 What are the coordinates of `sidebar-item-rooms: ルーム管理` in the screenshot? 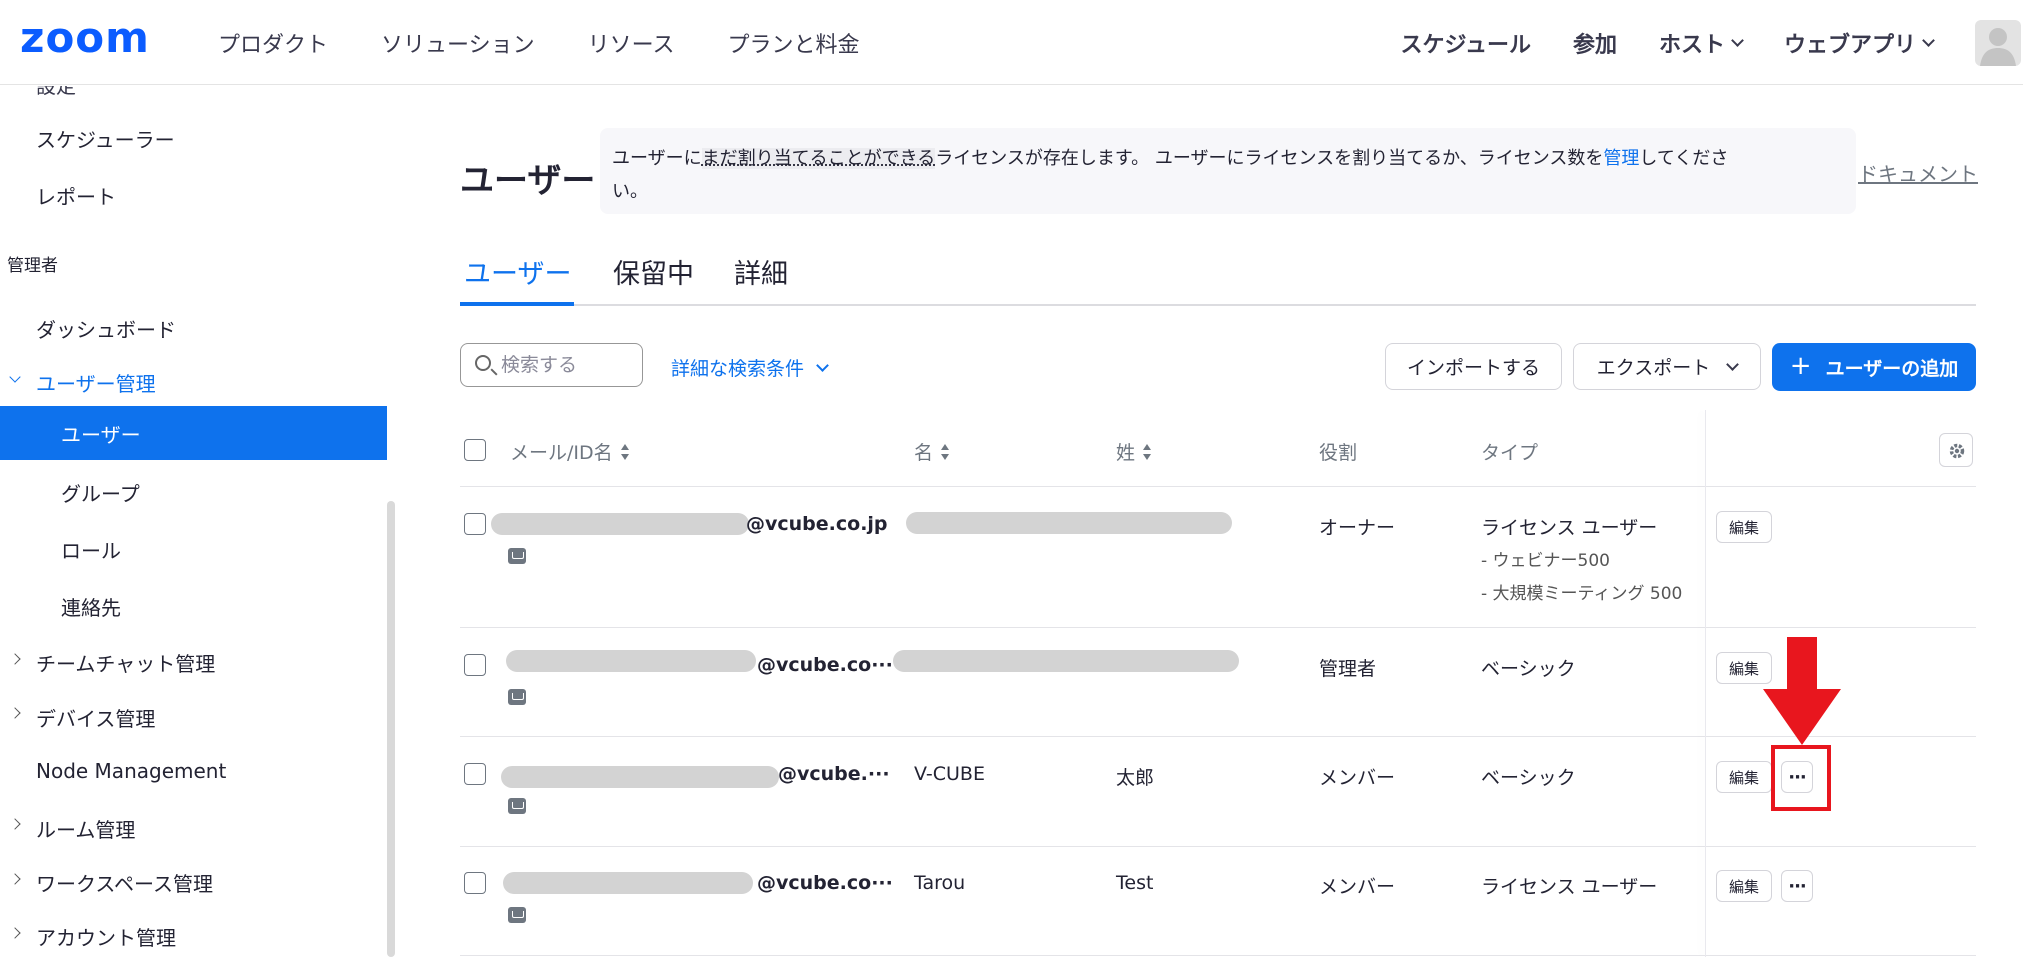 It's located at (85, 828).